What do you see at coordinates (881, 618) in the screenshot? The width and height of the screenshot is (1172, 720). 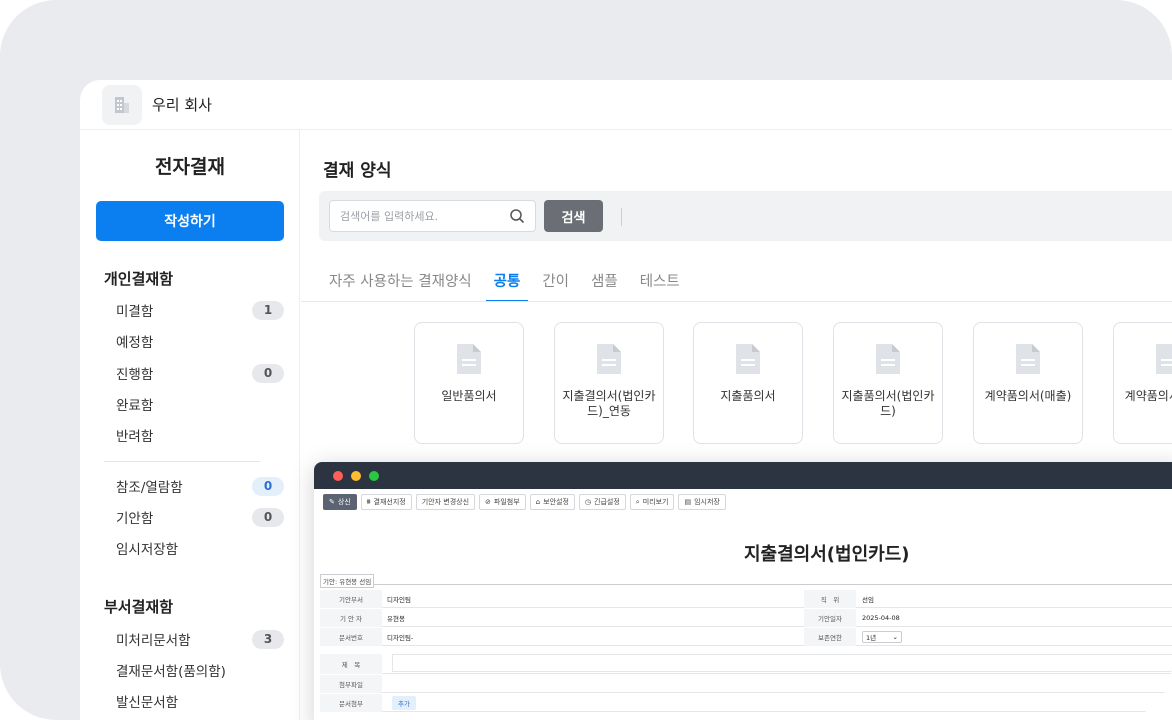 I see `draft-date-value: 2025-04-08` at bounding box center [881, 618].